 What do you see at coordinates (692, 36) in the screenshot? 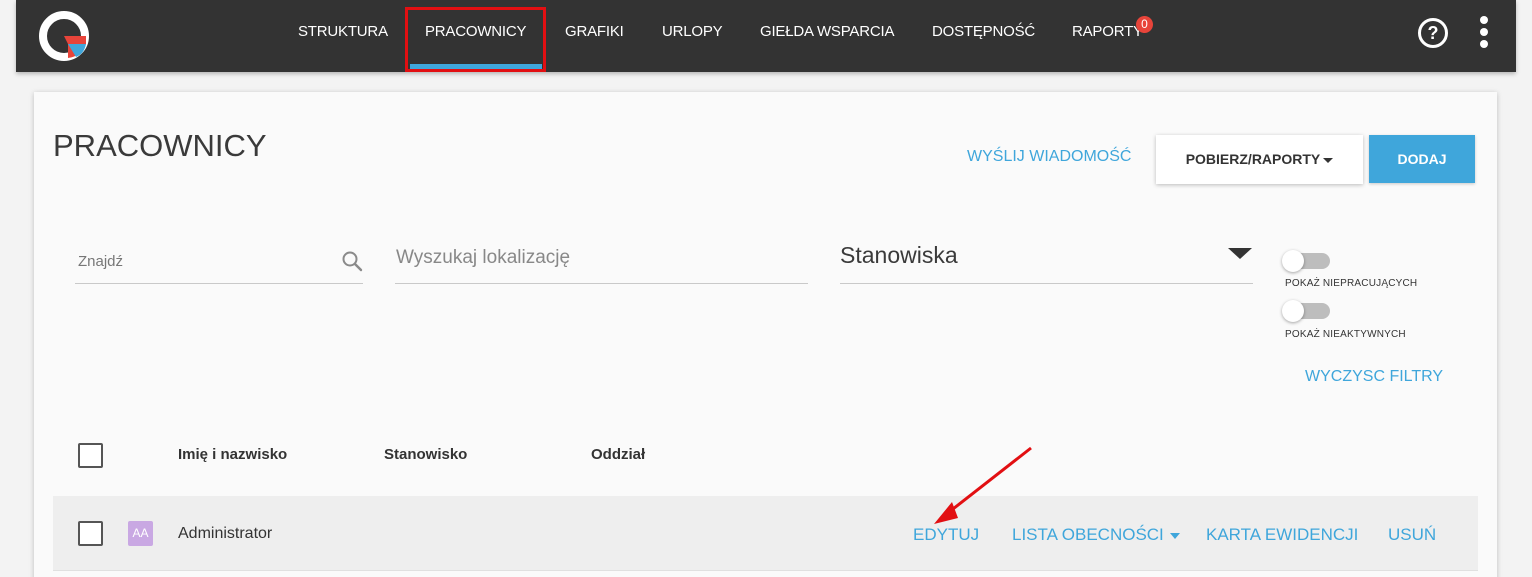
I see `nav-urlopy: URLOPY` at bounding box center [692, 36].